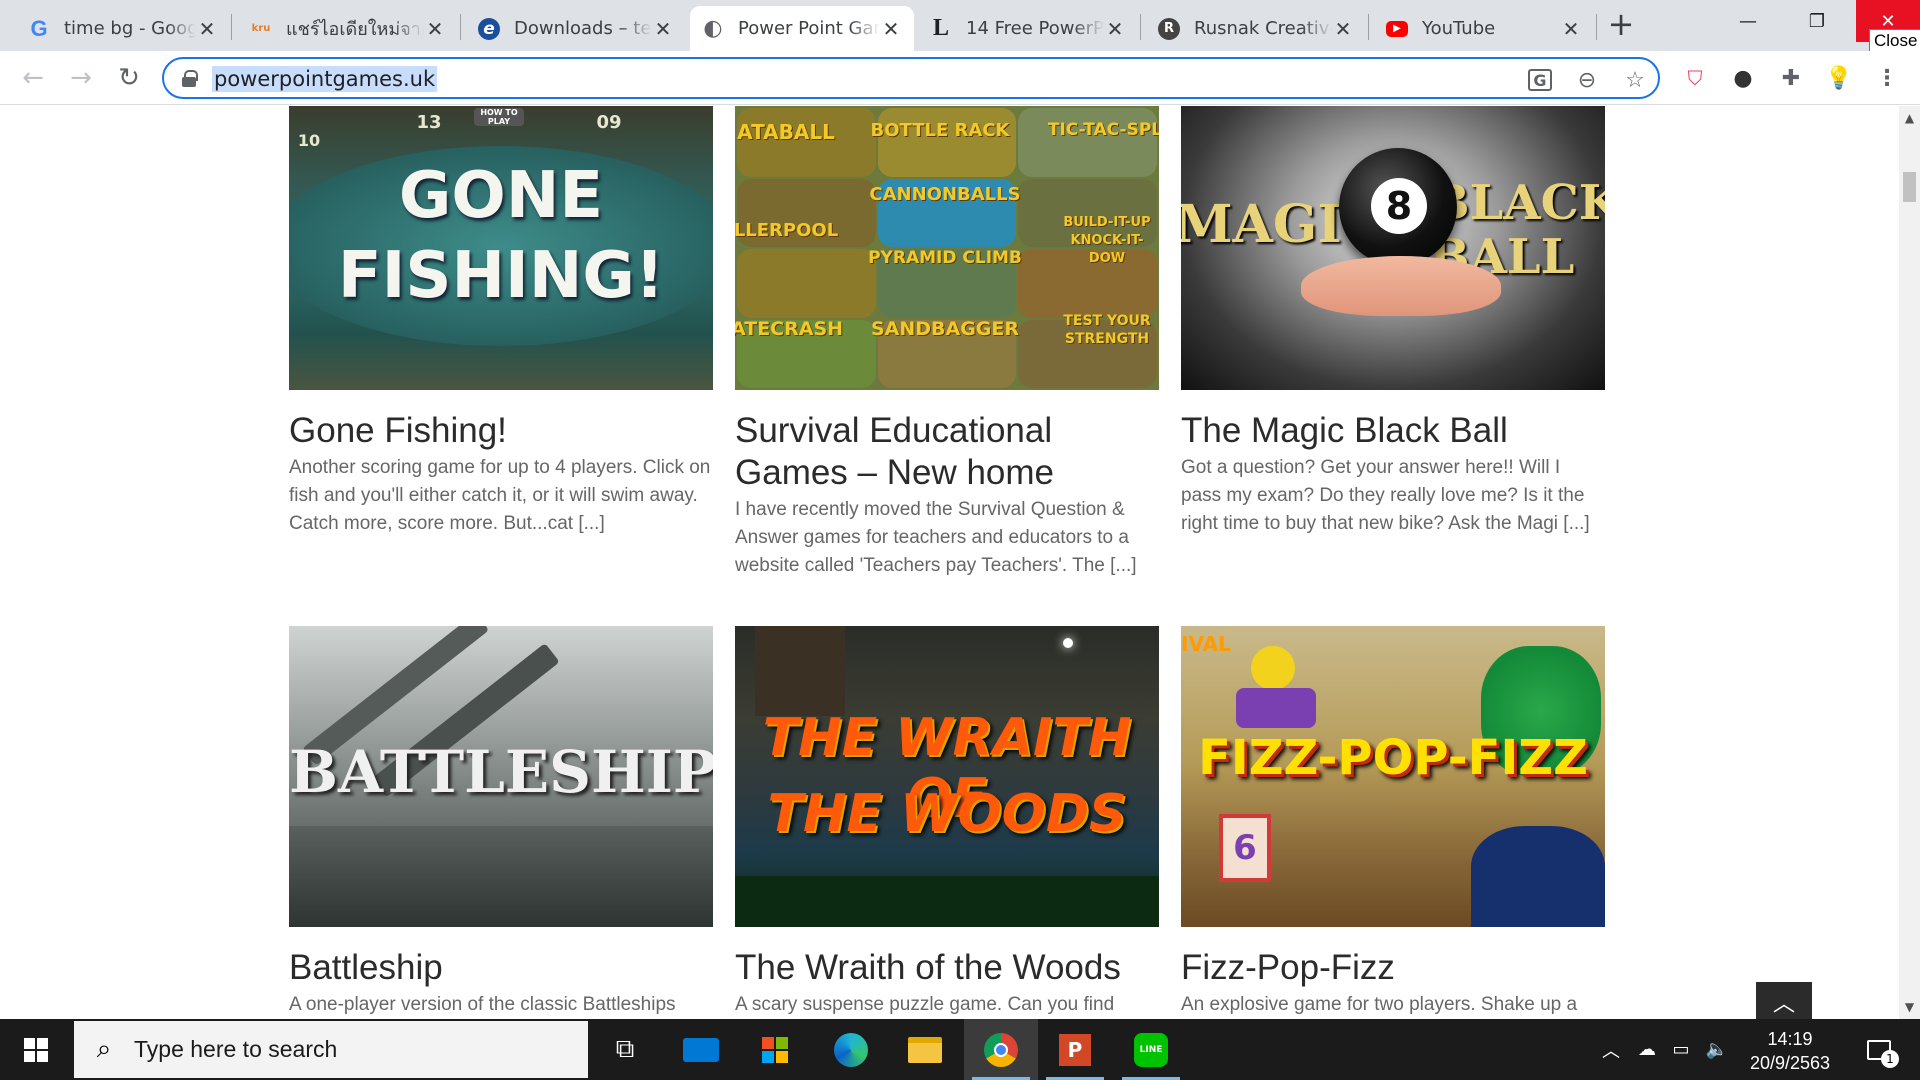 This screenshot has width=1920, height=1080. Describe the element at coordinates (1611, 1049) in the screenshot. I see `show-hidden-icons: ︿` at that location.